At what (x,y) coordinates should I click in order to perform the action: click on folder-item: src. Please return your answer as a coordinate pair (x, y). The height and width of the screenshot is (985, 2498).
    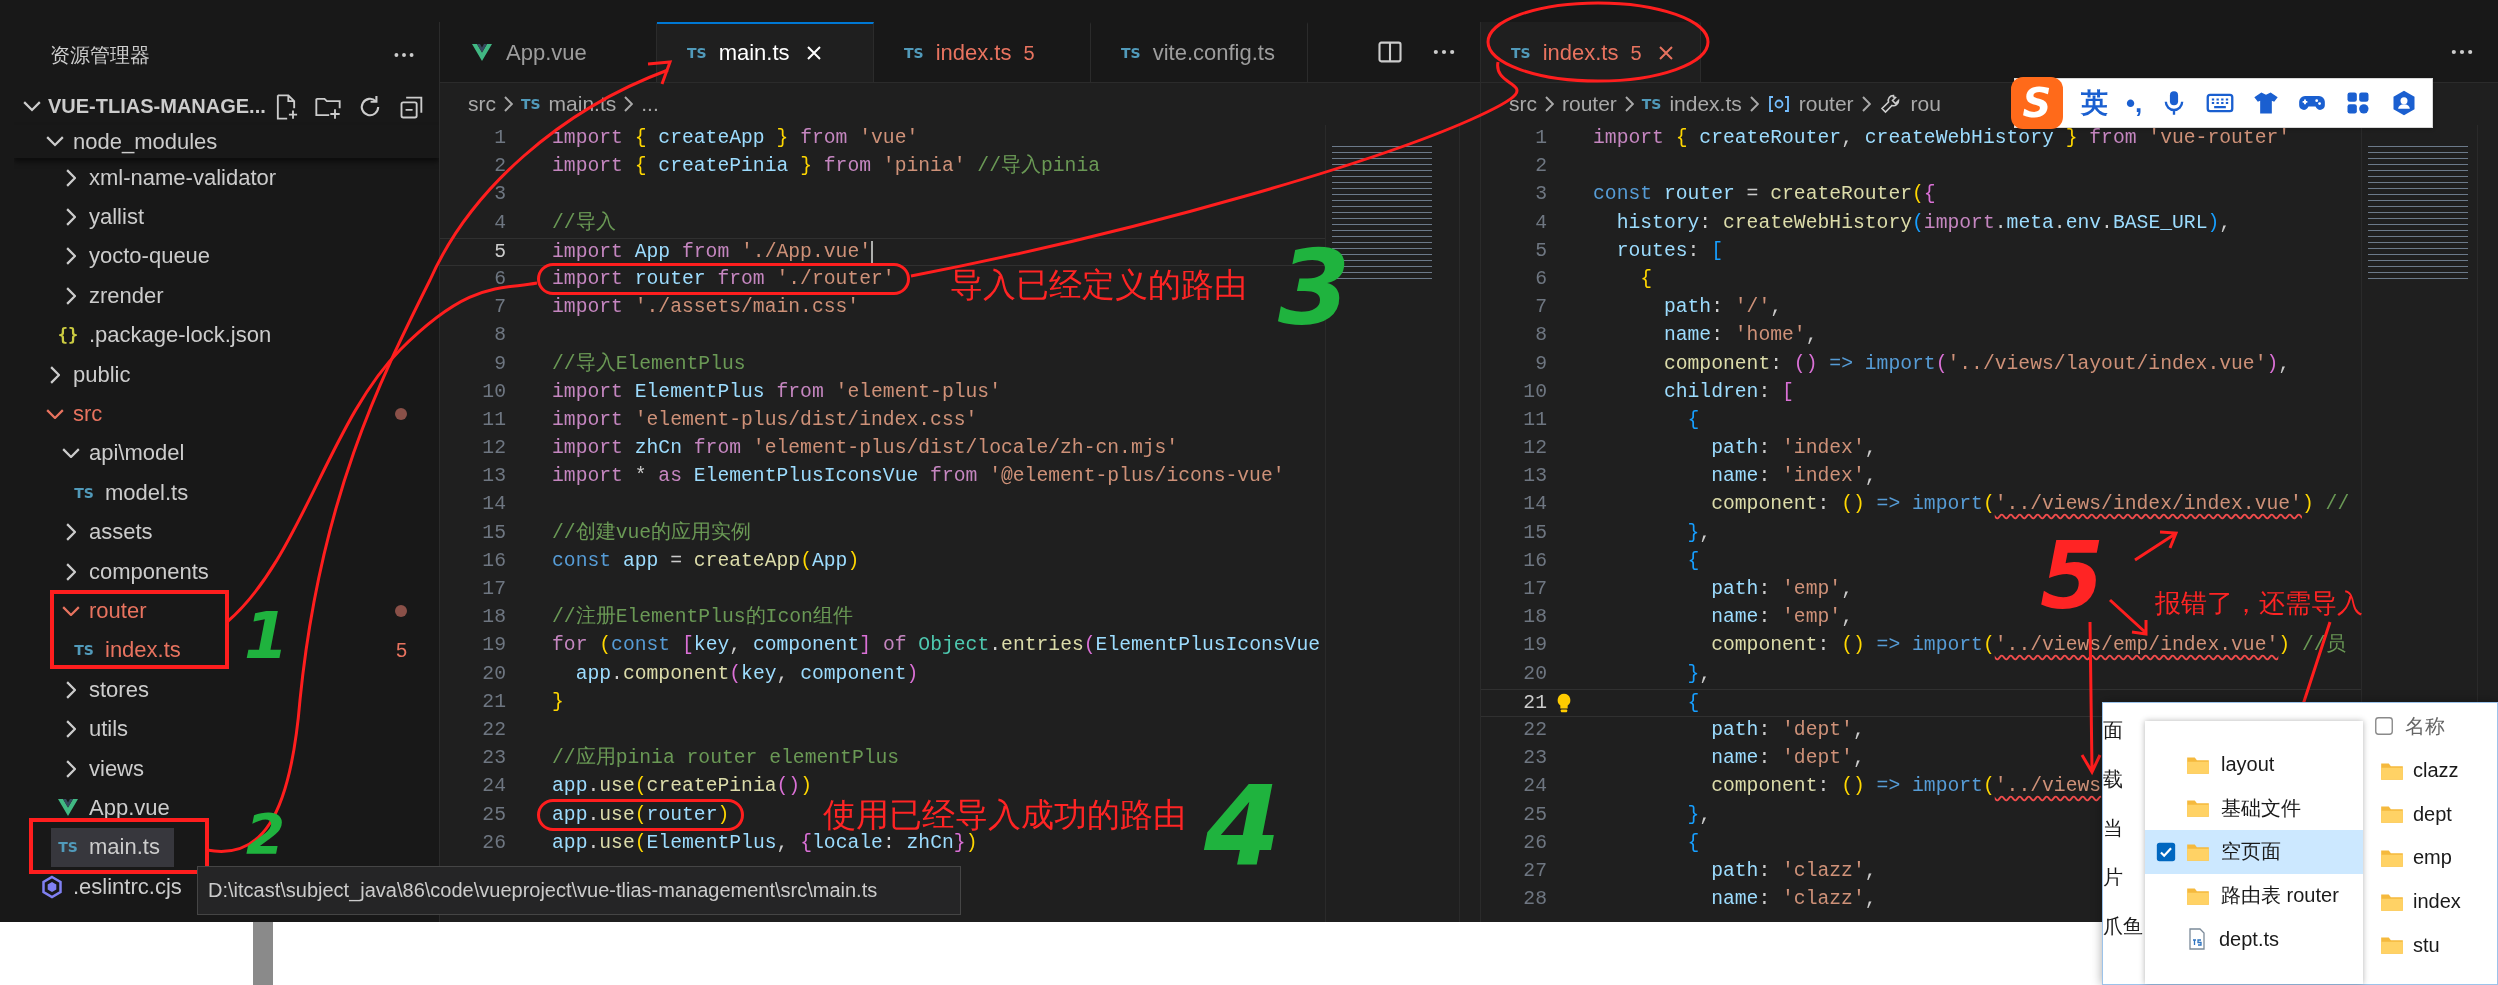
    Looking at the image, I should click on (76, 414).